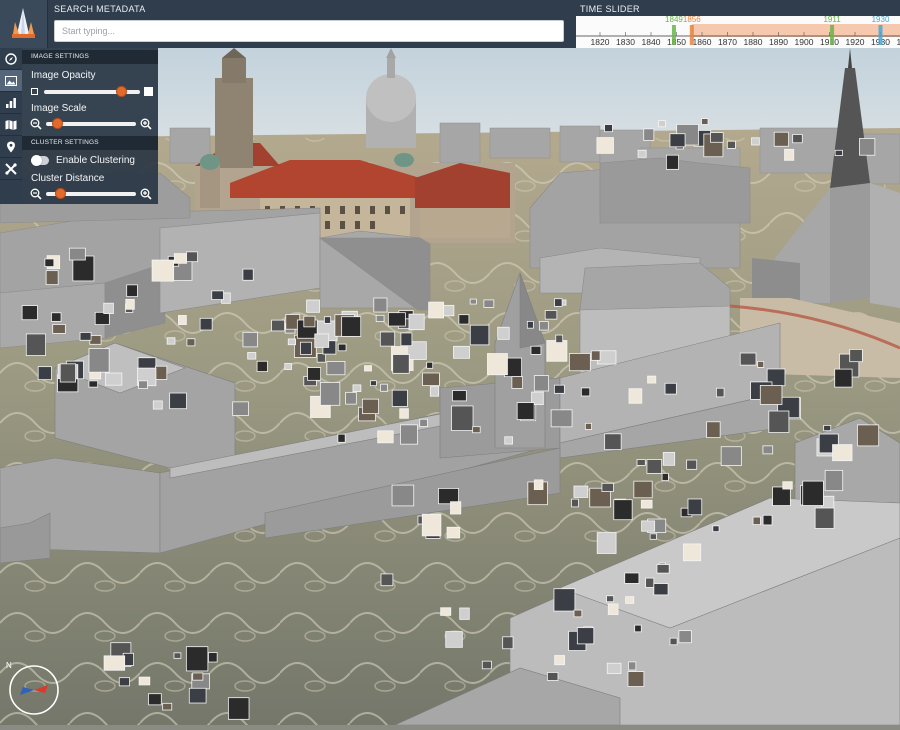 The width and height of the screenshot is (900, 730). Describe the element at coordinates (34, 690) in the screenshot. I see `navigation-compass: N` at that location.